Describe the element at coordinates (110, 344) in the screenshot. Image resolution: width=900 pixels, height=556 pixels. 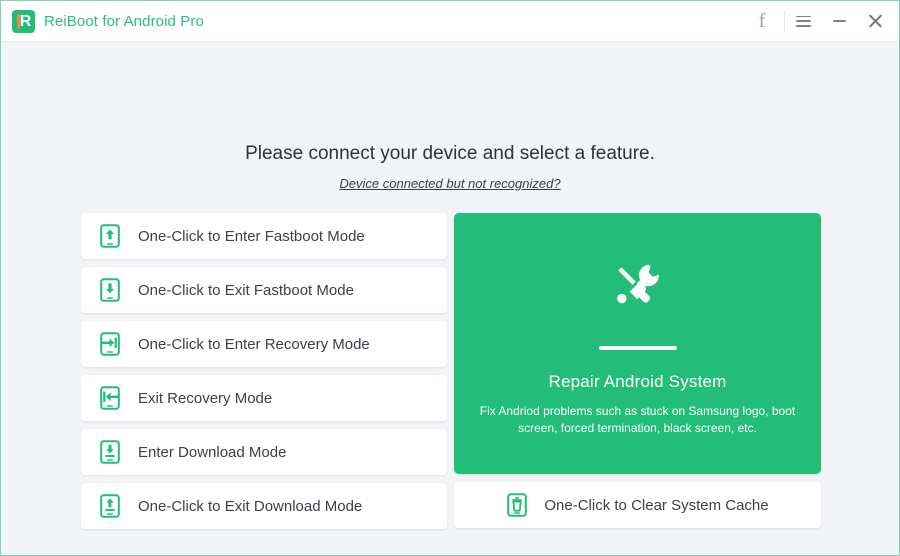
I see `phone-arrow-in-icon` at that location.